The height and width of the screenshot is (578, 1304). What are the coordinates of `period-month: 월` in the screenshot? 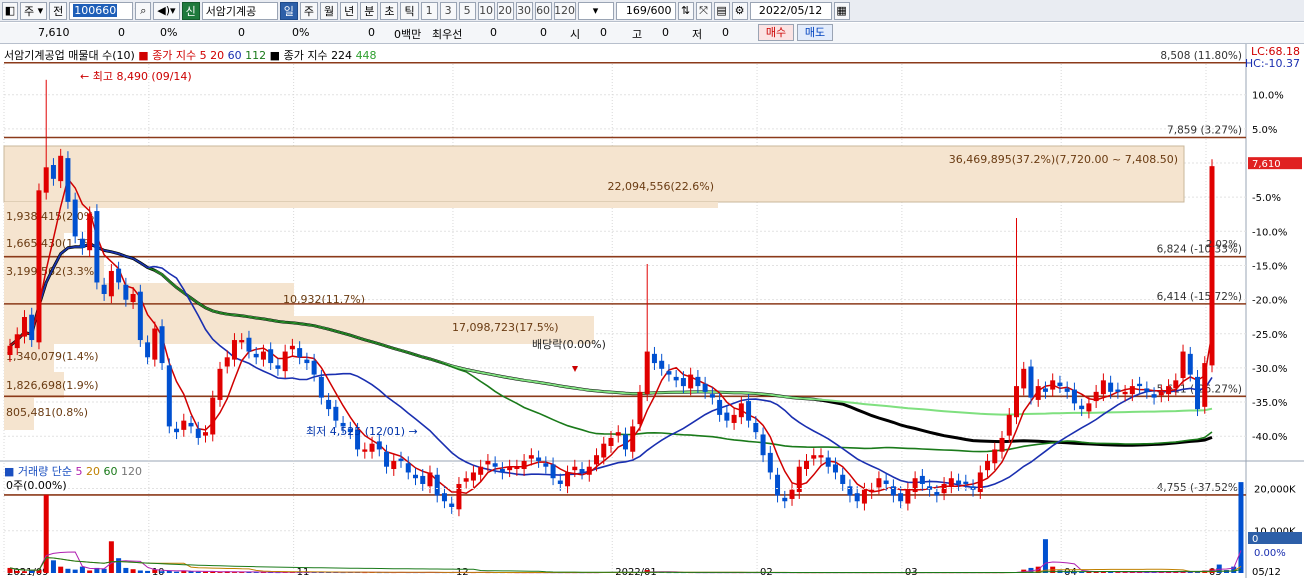 It's located at (329, 10).